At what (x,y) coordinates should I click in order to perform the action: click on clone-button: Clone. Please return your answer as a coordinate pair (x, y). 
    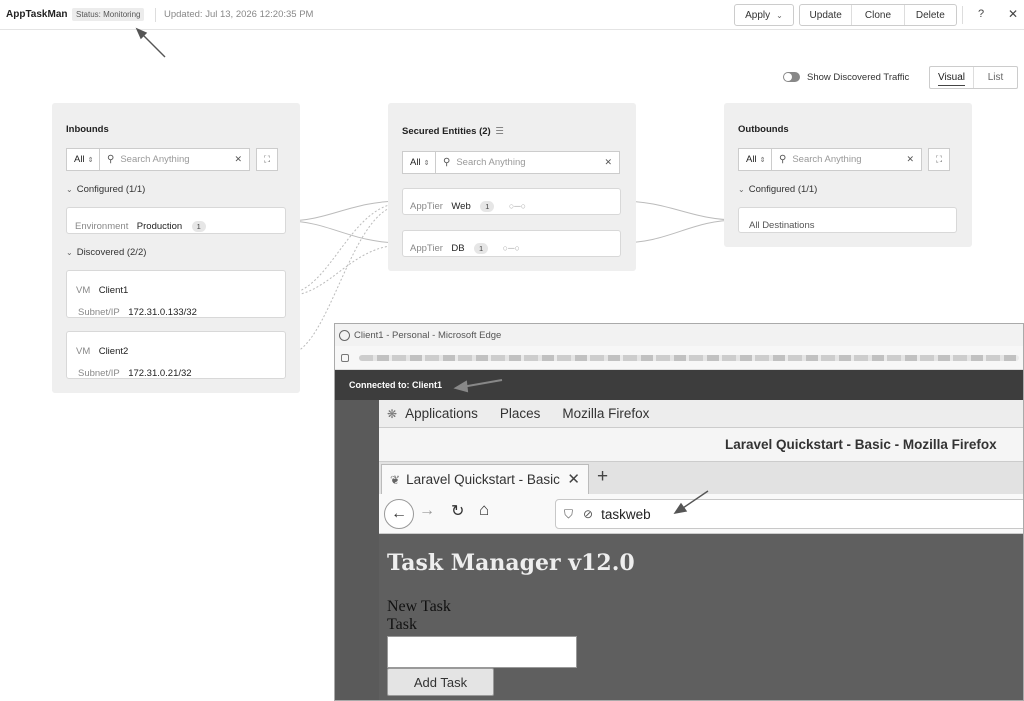
    Looking at the image, I should click on (878, 15).